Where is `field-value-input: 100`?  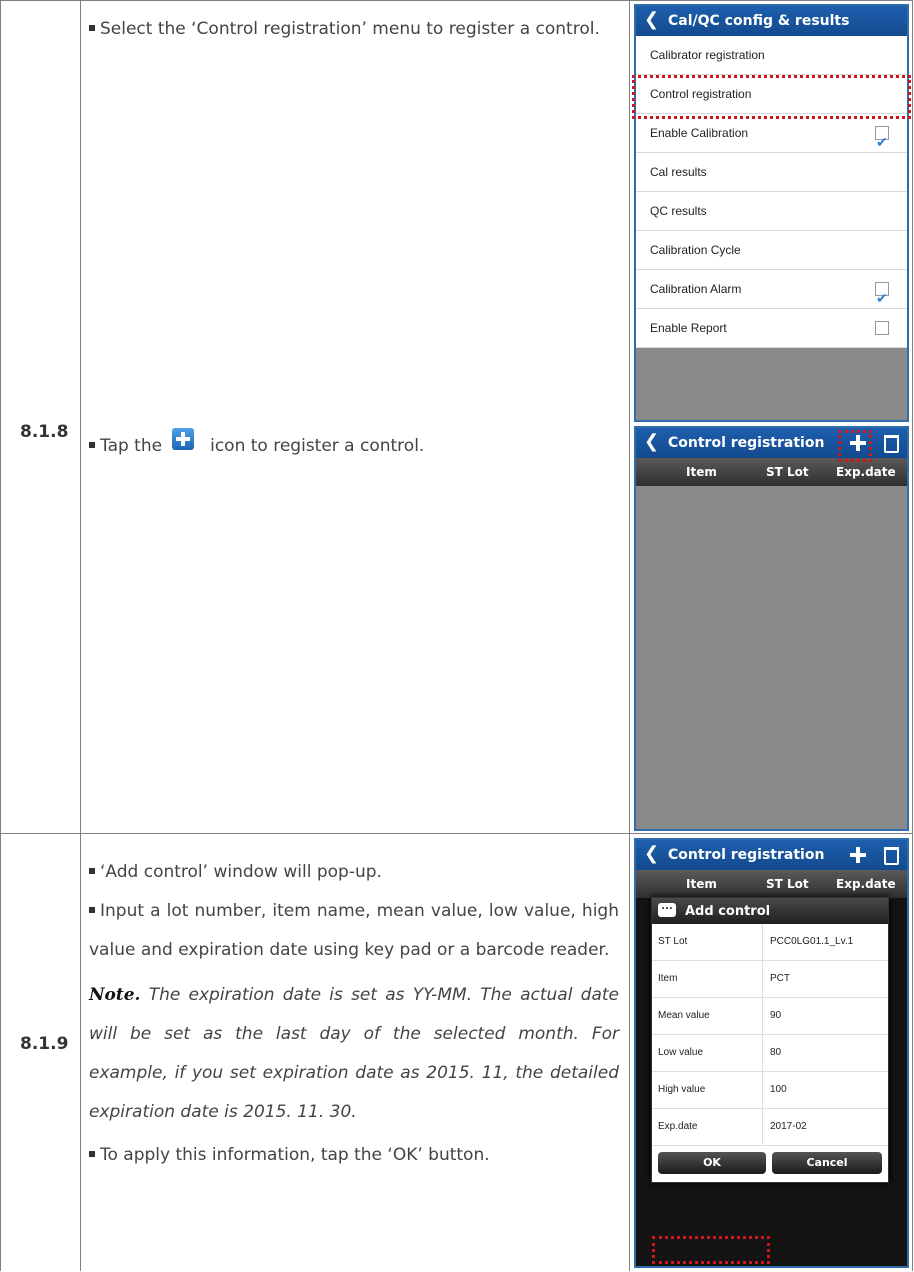 field-value-input: 100 is located at coordinates (778, 1089).